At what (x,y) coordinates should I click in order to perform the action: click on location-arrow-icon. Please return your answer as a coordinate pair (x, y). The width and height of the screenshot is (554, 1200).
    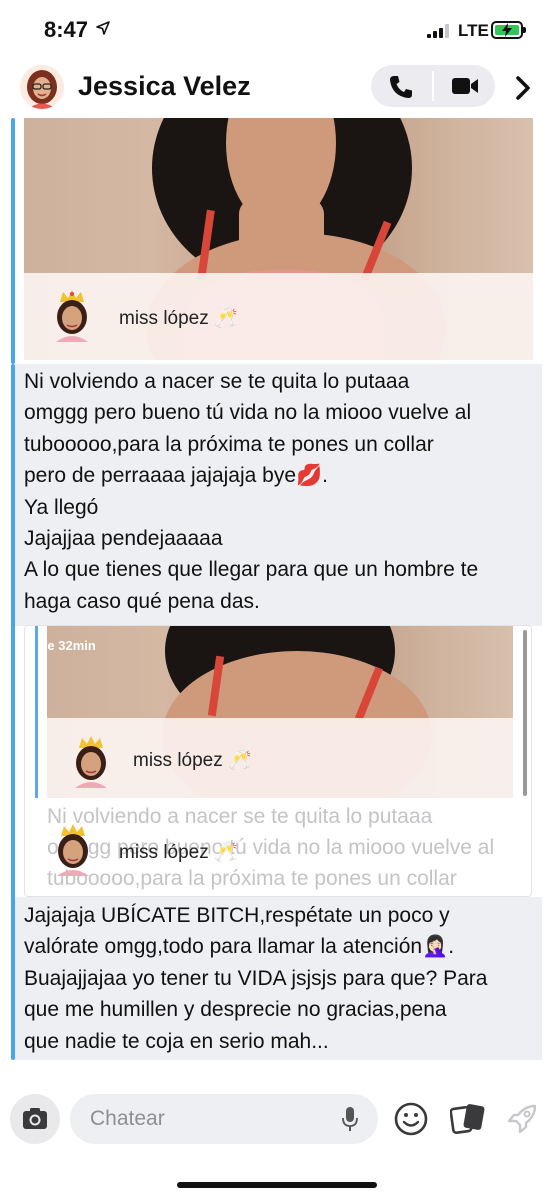
    Looking at the image, I should click on (103, 28).